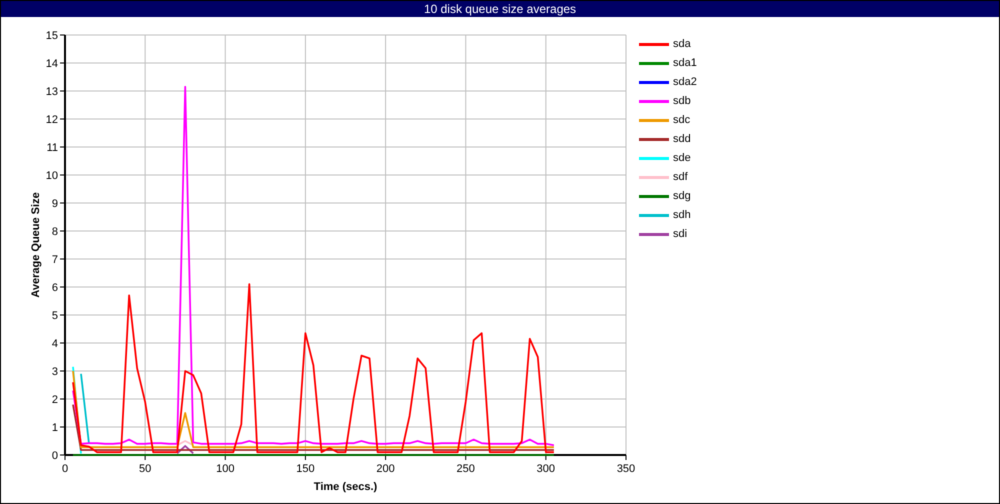  What do you see at coordinates (55, 372) in the screenshot?
I see `axis-tick-label: 3` at bounding box center [55, 372].